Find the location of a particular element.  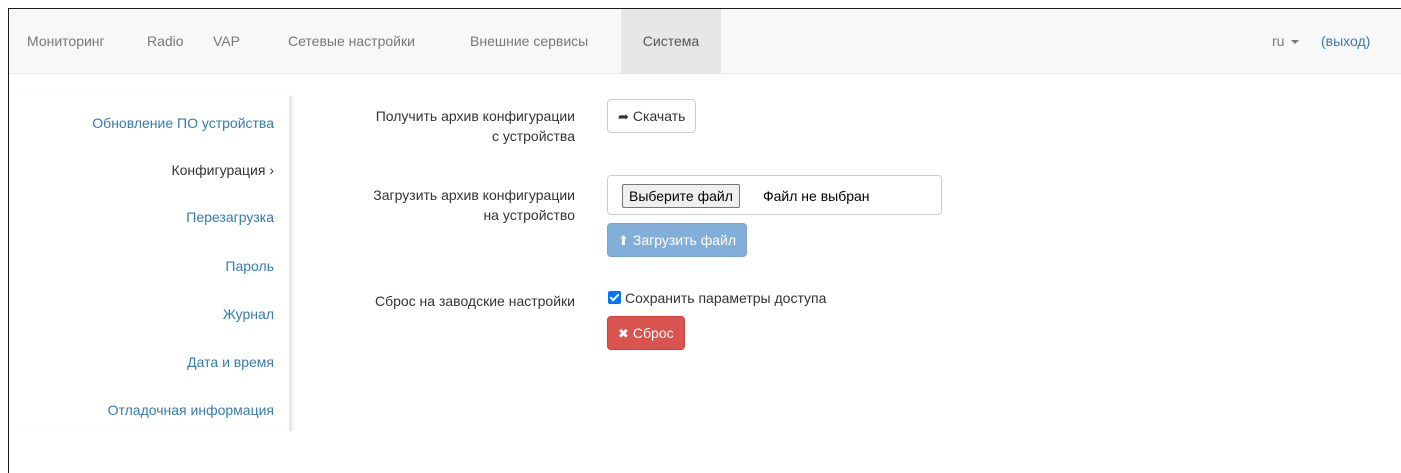

nav-monitoring: Мониторинг is located at coordinates (66, 41).